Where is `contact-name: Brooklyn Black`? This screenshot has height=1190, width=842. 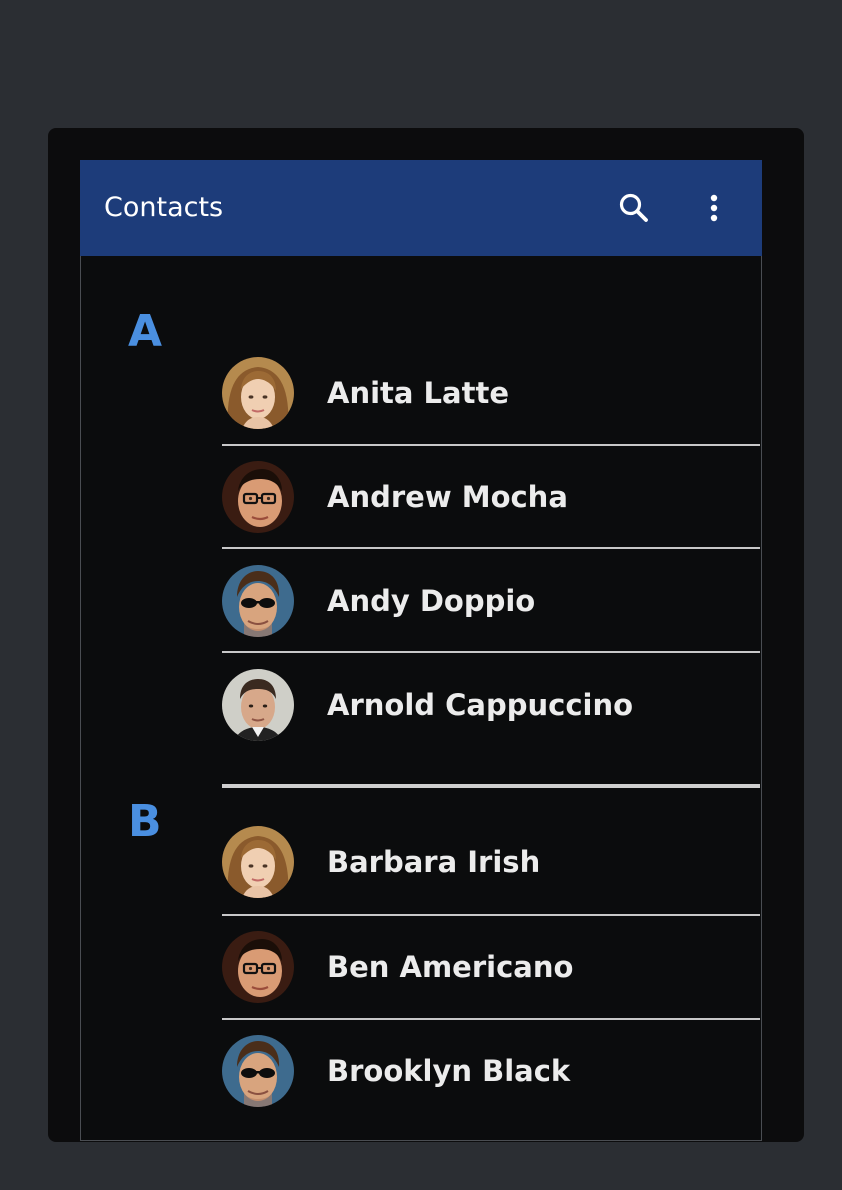 contact-name: Brooklyn Black is located at coordinates (449, 1071).